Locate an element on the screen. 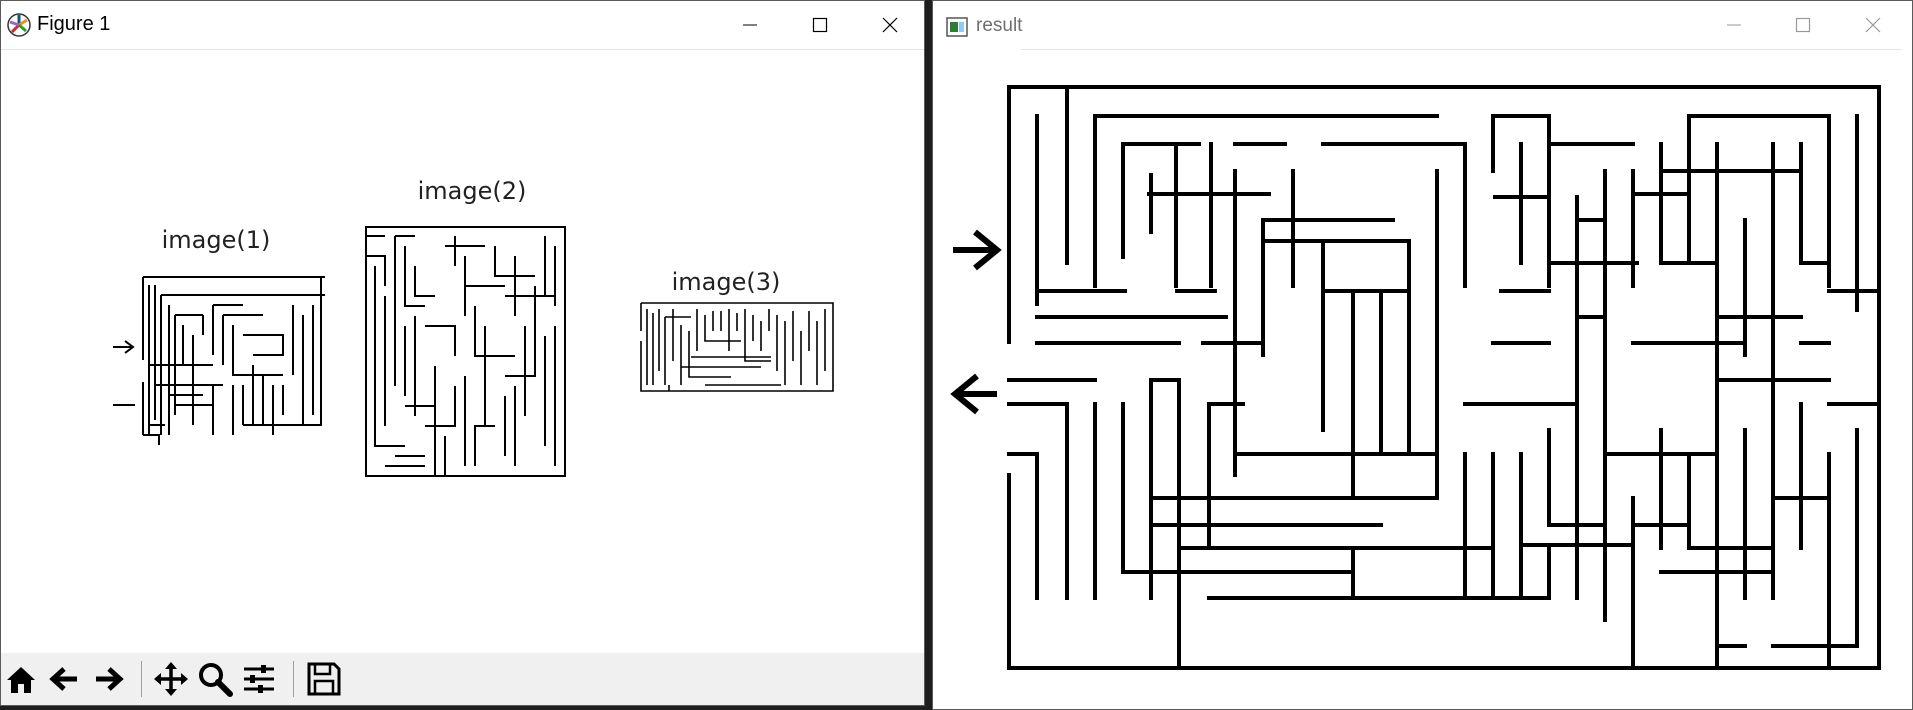  back-arrow-icon is located at coordinates (63, 679).